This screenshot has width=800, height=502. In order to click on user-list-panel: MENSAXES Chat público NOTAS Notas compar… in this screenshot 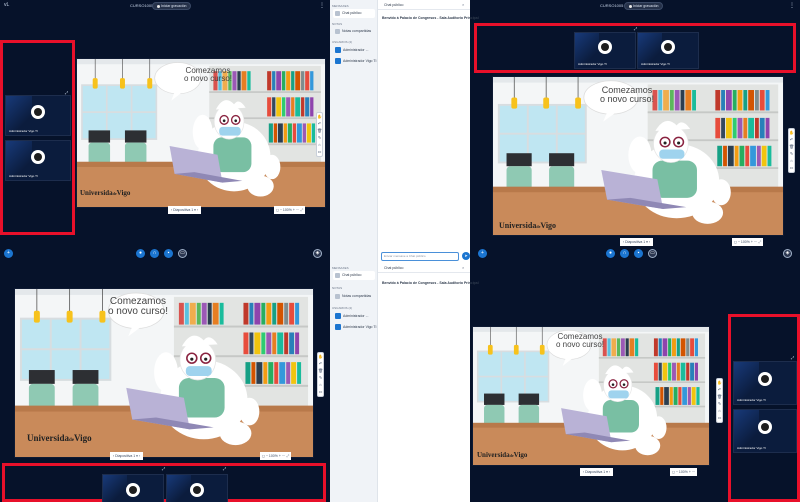, I will do `click(354, 251)`.